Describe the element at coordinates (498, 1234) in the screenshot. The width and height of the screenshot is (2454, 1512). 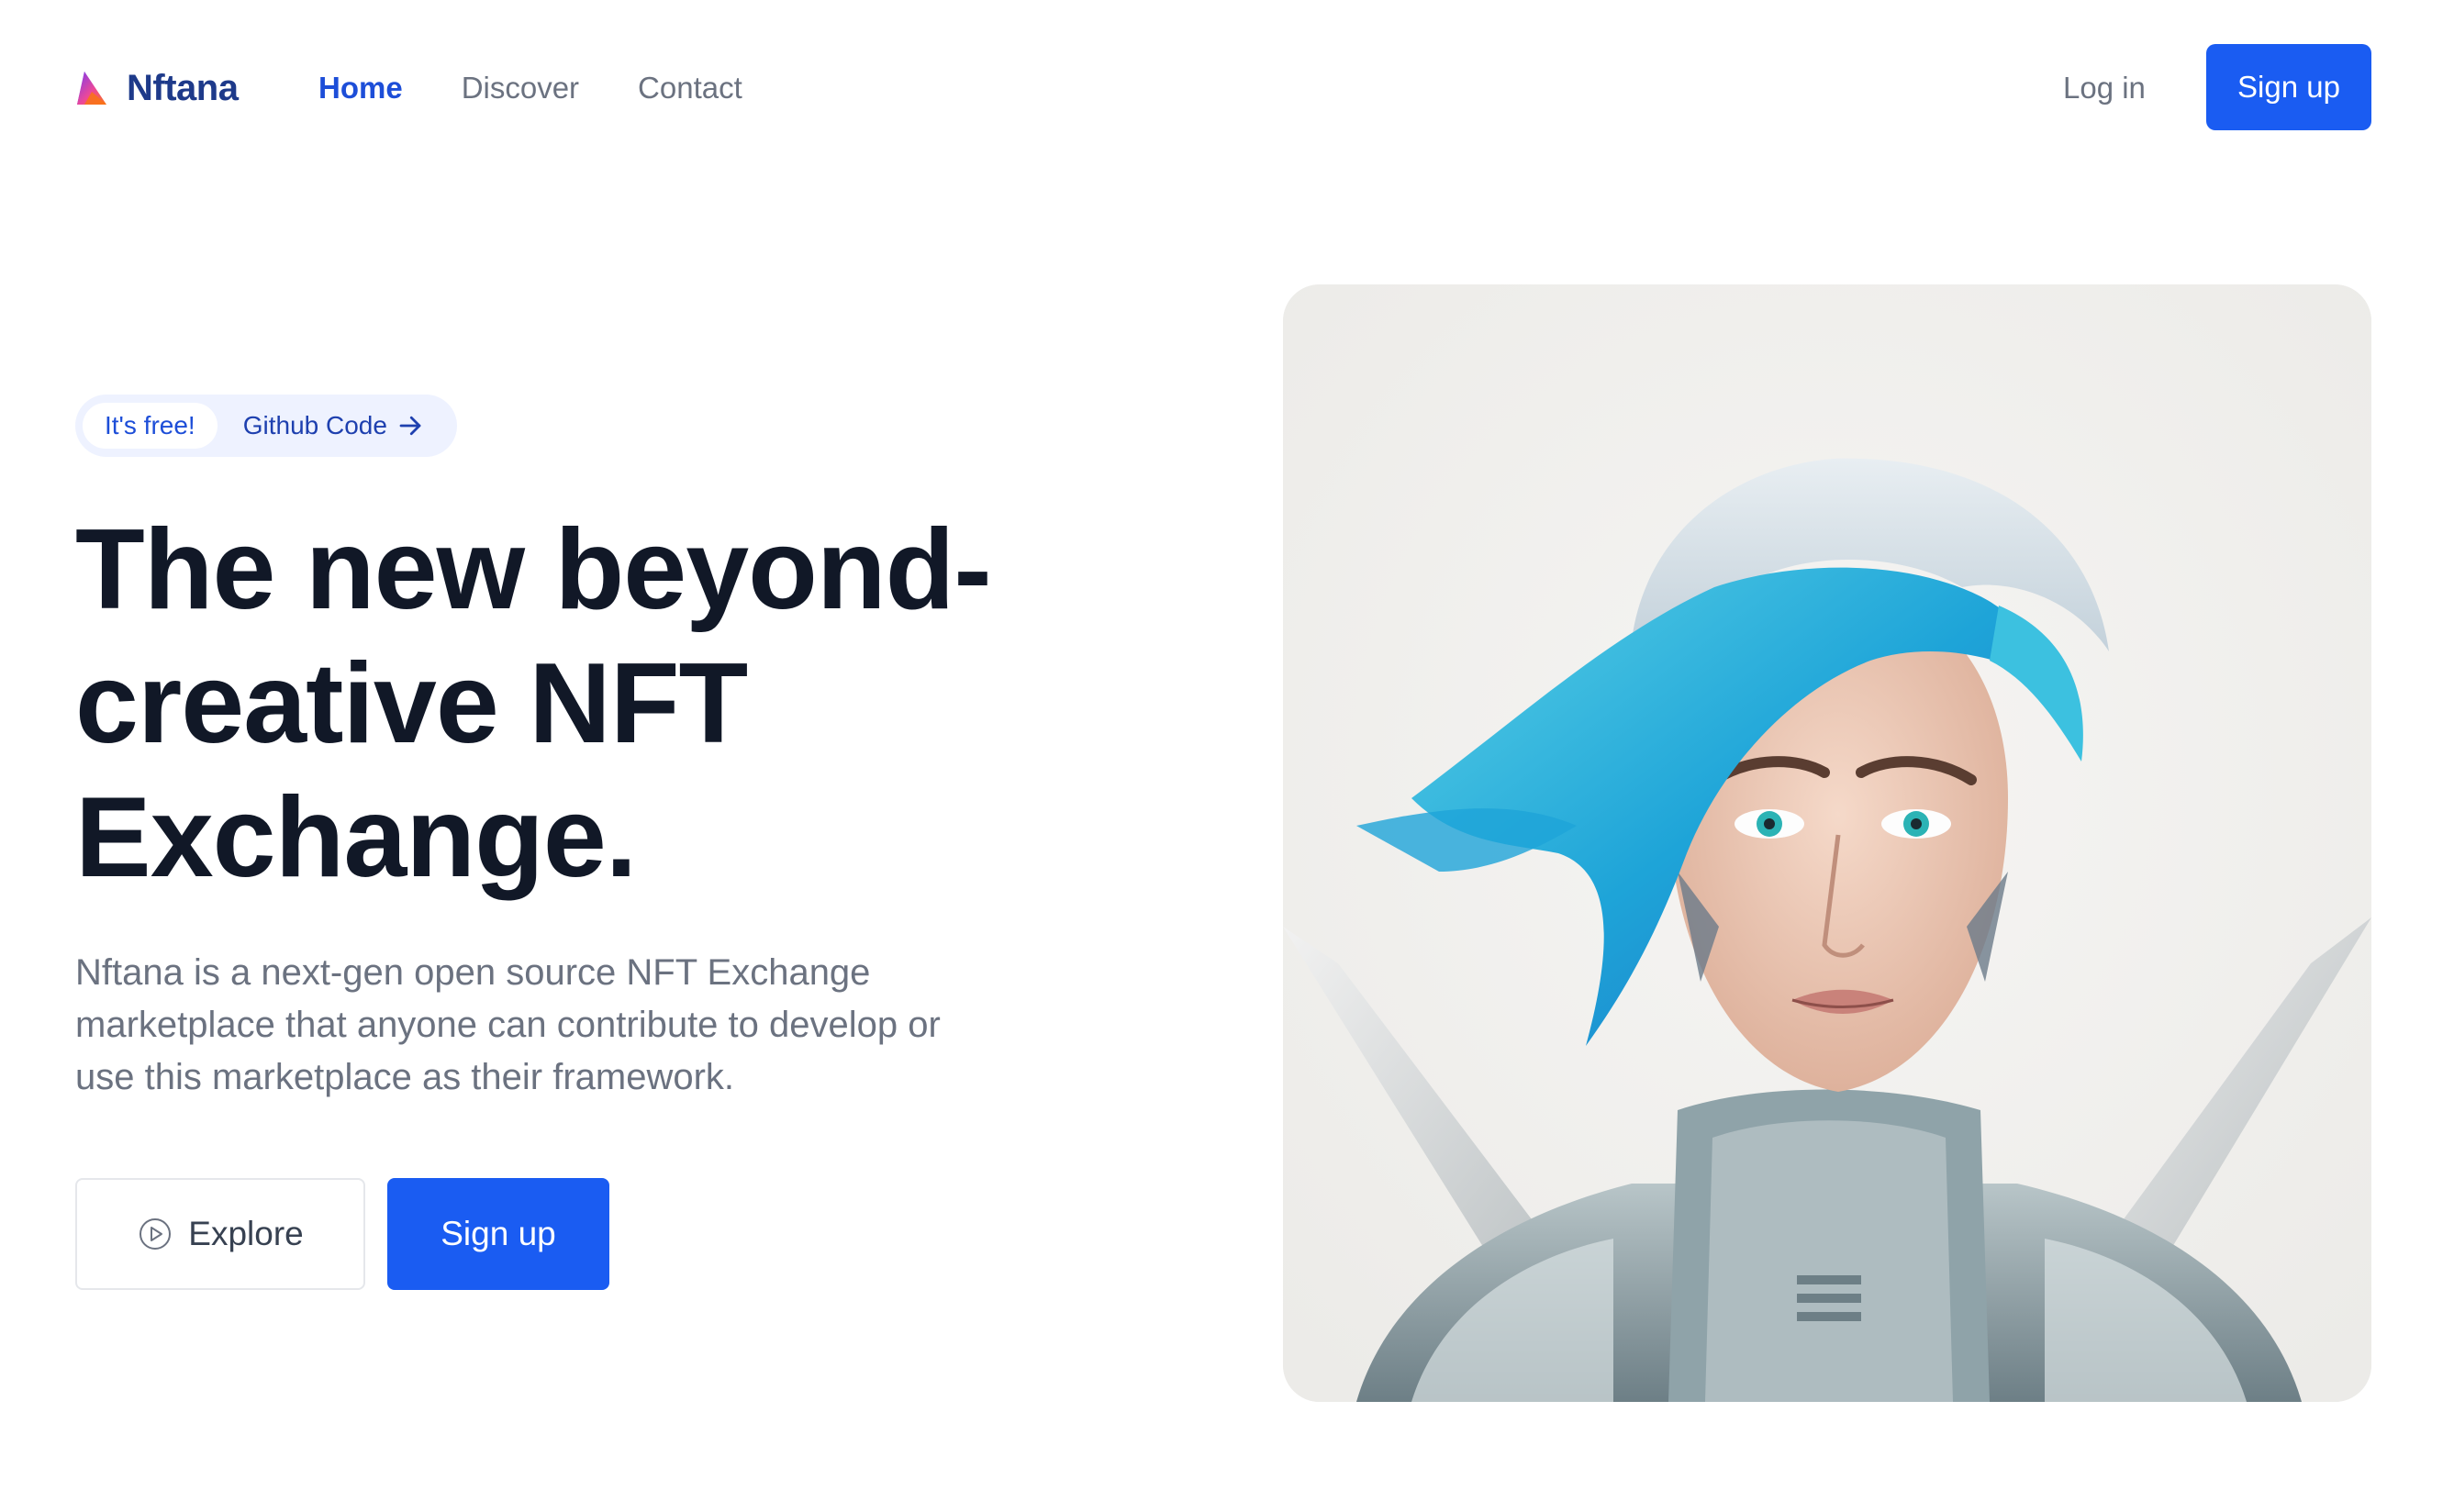
I see `hero-signup-button: Sign up` at that location.